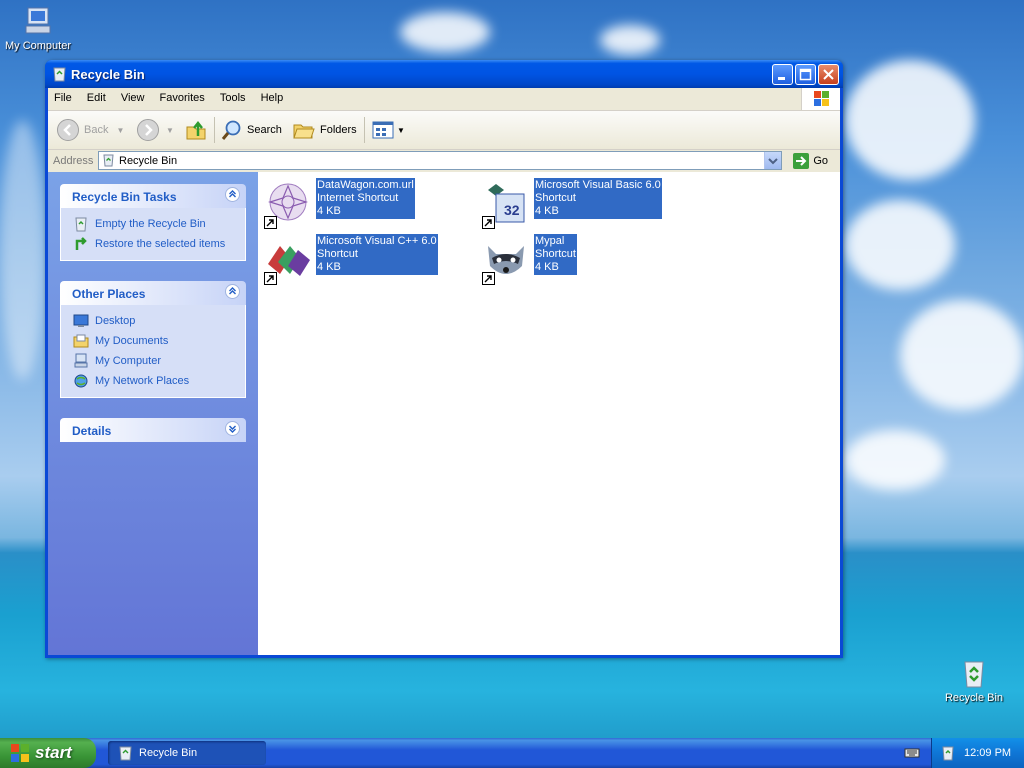 This screenshot has width=1024, height=768. Describe the element at coordinates (974, 680) in the screenshot. I see `desktop-icon-recycle-bin: Recycle Bin` at that location.